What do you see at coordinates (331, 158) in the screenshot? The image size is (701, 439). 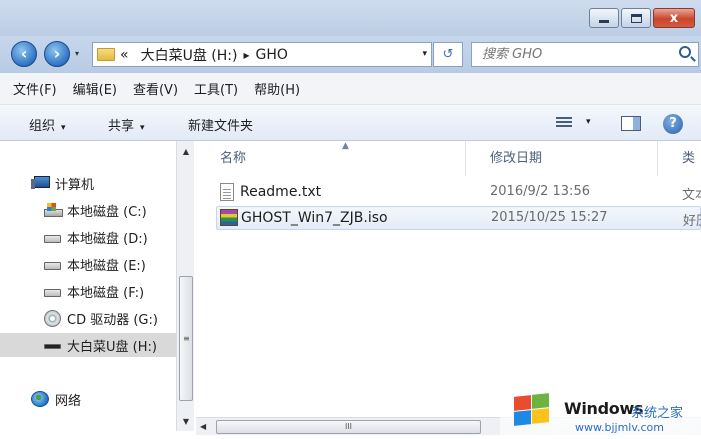 I see `column-header-name: 名称 ▲` at bounding box center [331, 158].